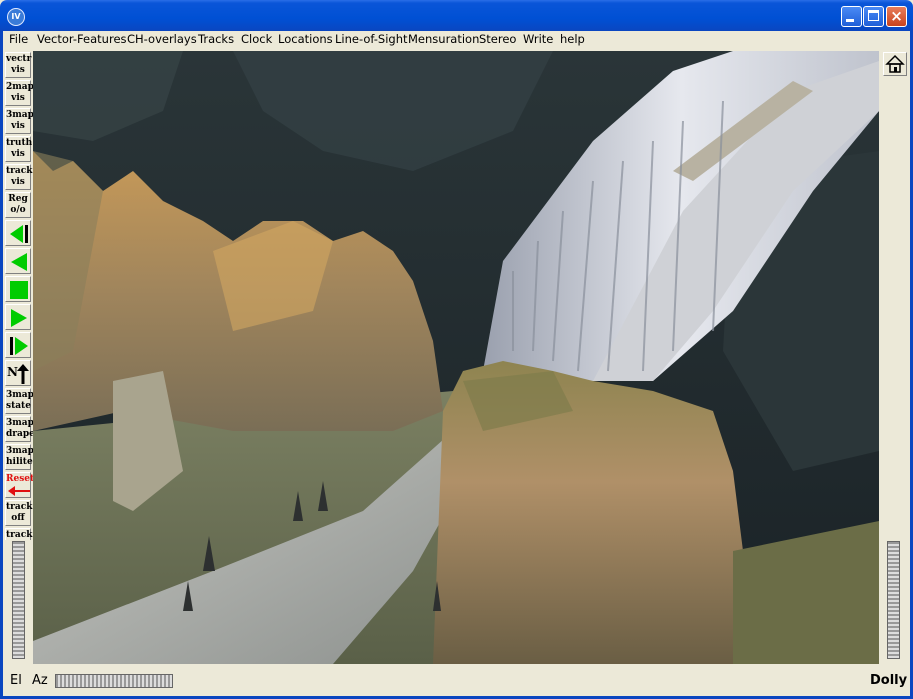  Describe the element at coordinates (19, 143) in the screenshot. I see `truth-vis-label-top: truth` at that location.